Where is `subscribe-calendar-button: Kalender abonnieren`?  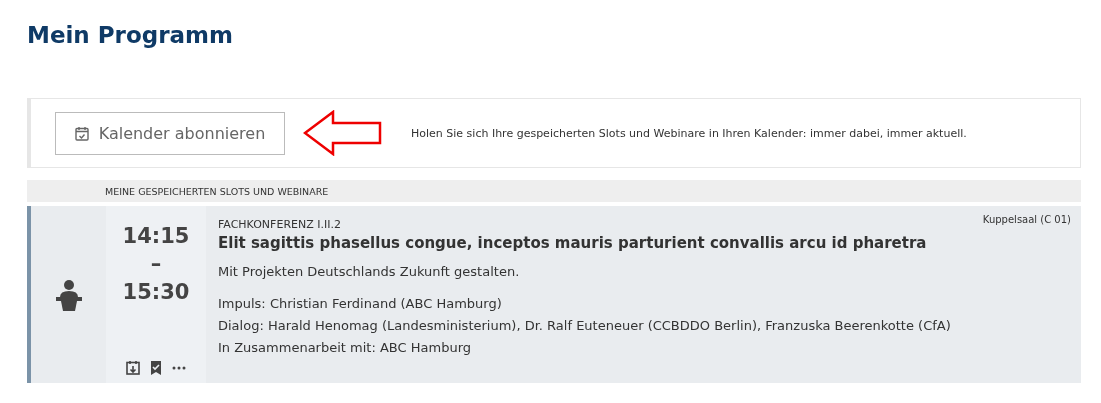 subscribe-calendar-button: Kalender abonnieren is located at coordinates (170, 133).